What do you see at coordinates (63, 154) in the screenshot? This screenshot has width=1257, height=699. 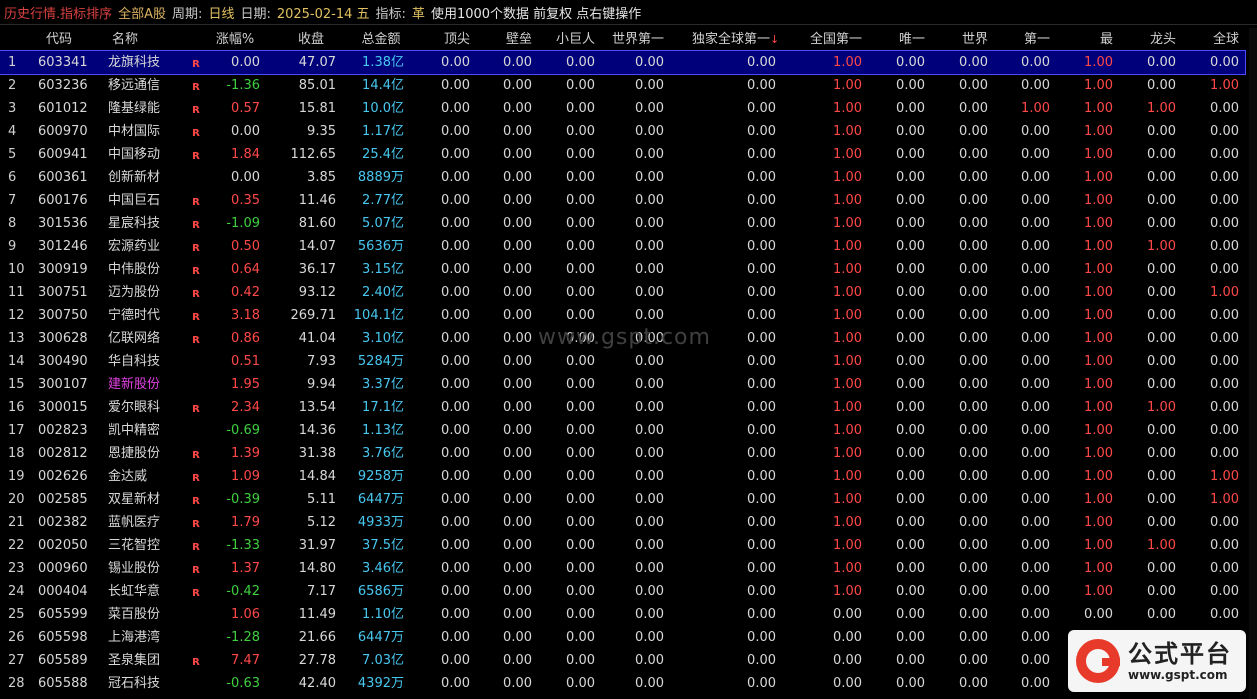 I see `stock-code: 600941` at bounding box center [63, 154].